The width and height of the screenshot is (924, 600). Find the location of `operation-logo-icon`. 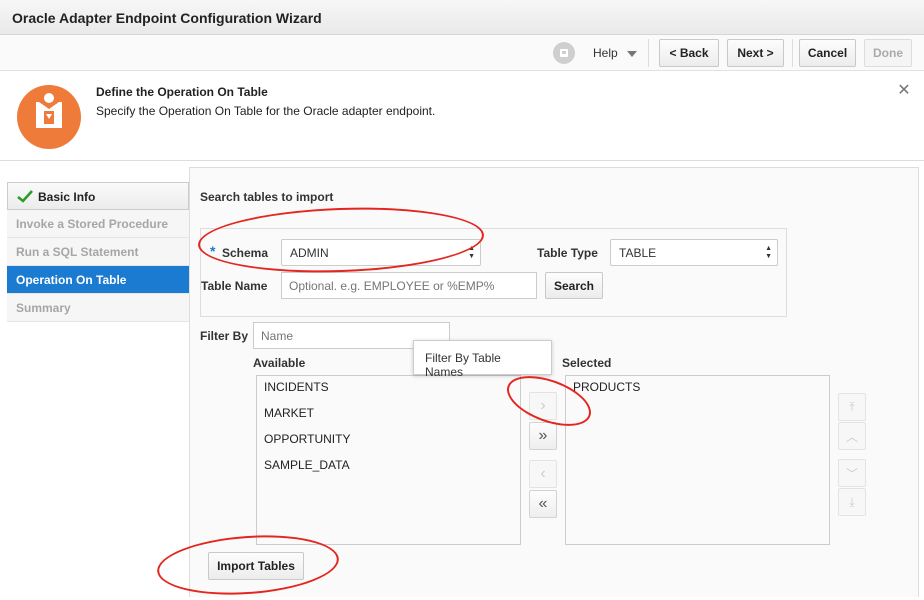

operation-logo-icon is located at coordinates (49, 117).